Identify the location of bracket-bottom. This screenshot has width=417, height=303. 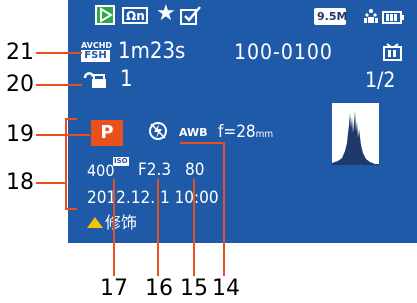
(71, 209).